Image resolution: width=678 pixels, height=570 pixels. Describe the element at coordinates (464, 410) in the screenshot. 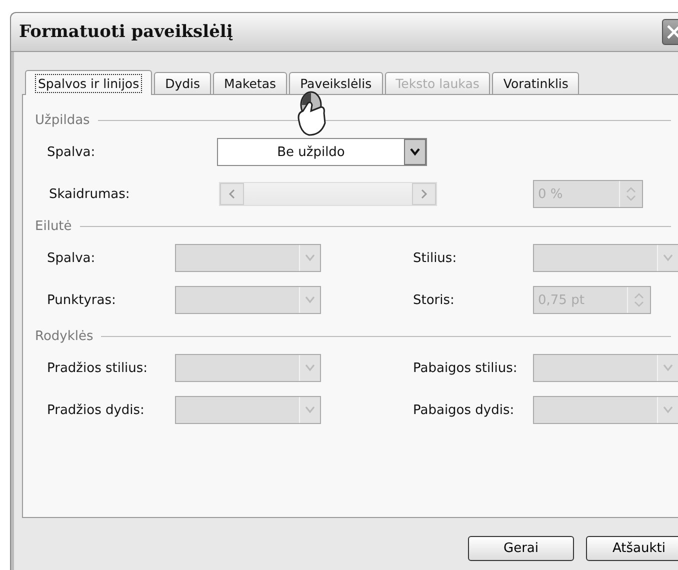

I see `field-label: Pabaigos dydis:` at that location.